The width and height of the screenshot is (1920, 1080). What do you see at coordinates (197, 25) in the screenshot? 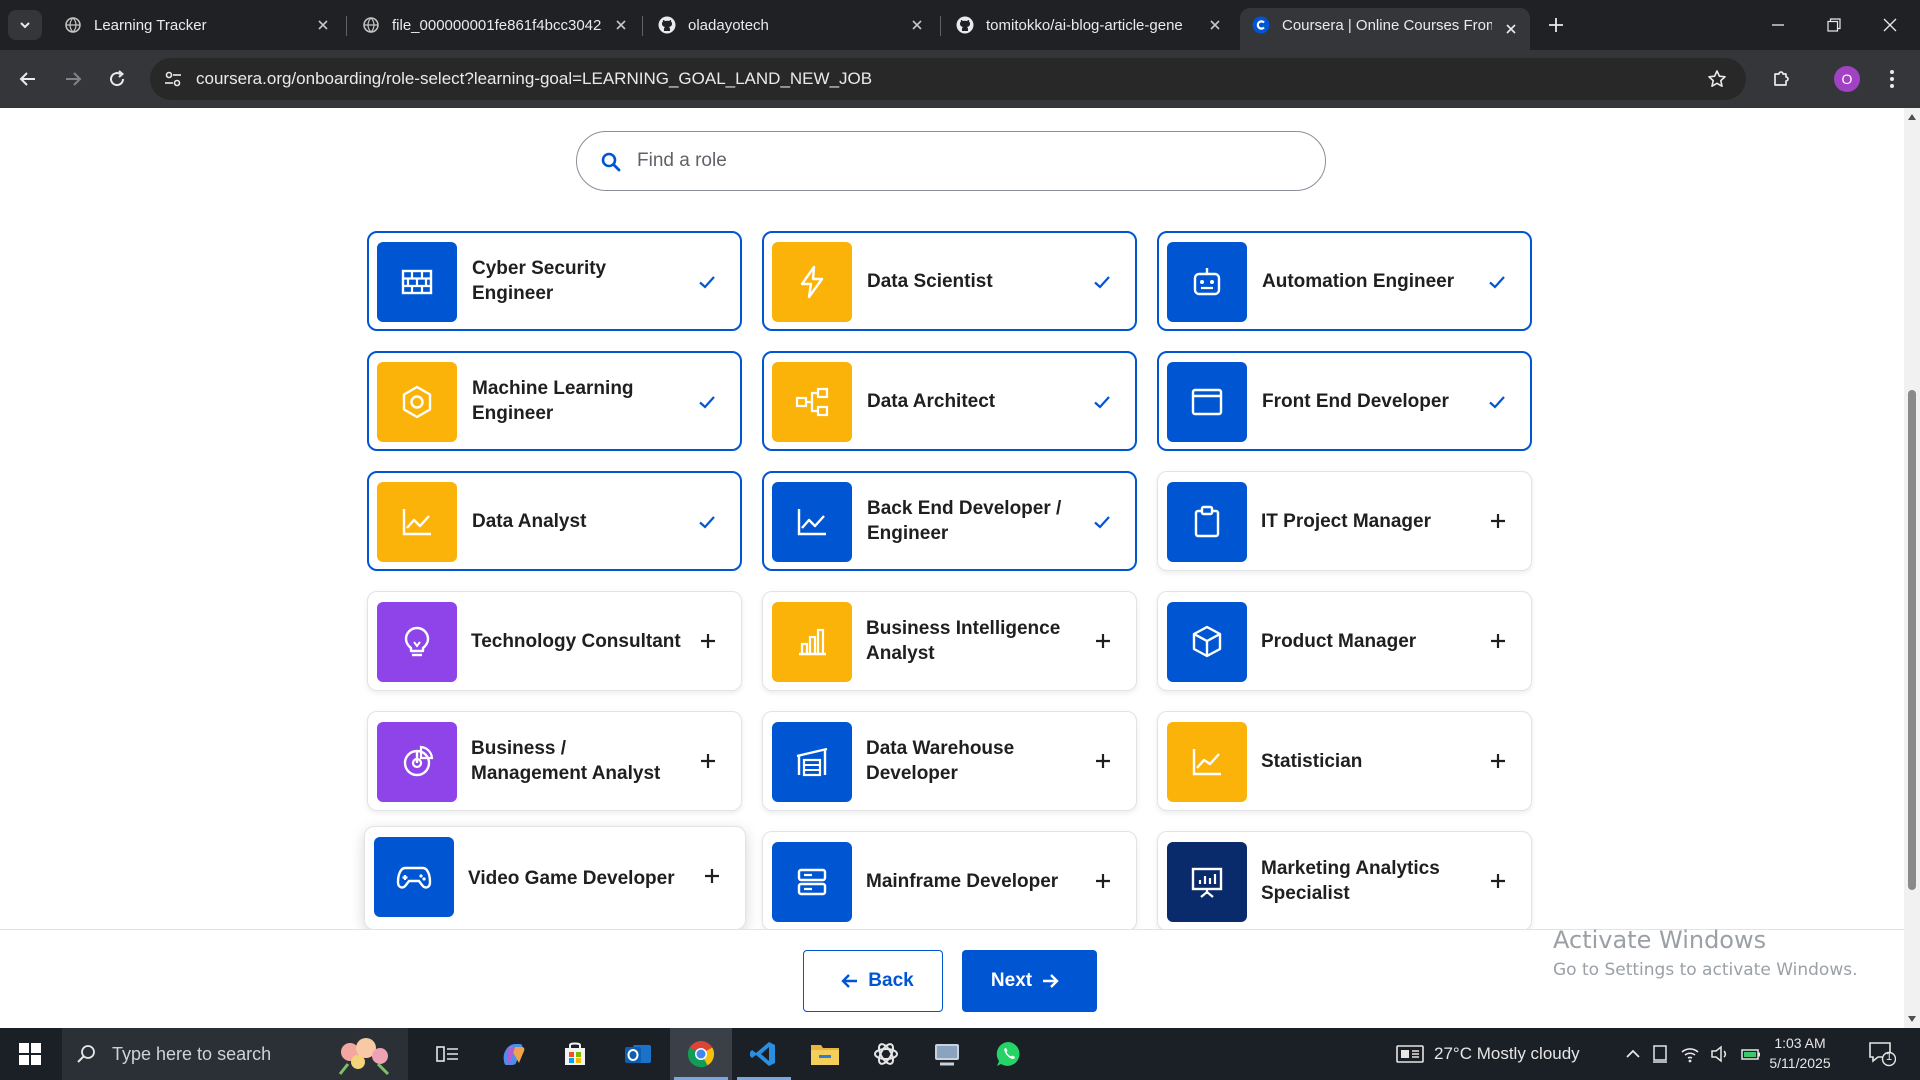
I see `tab-learning-tracker: Learning Tracker` at bounding box center [197, 25].